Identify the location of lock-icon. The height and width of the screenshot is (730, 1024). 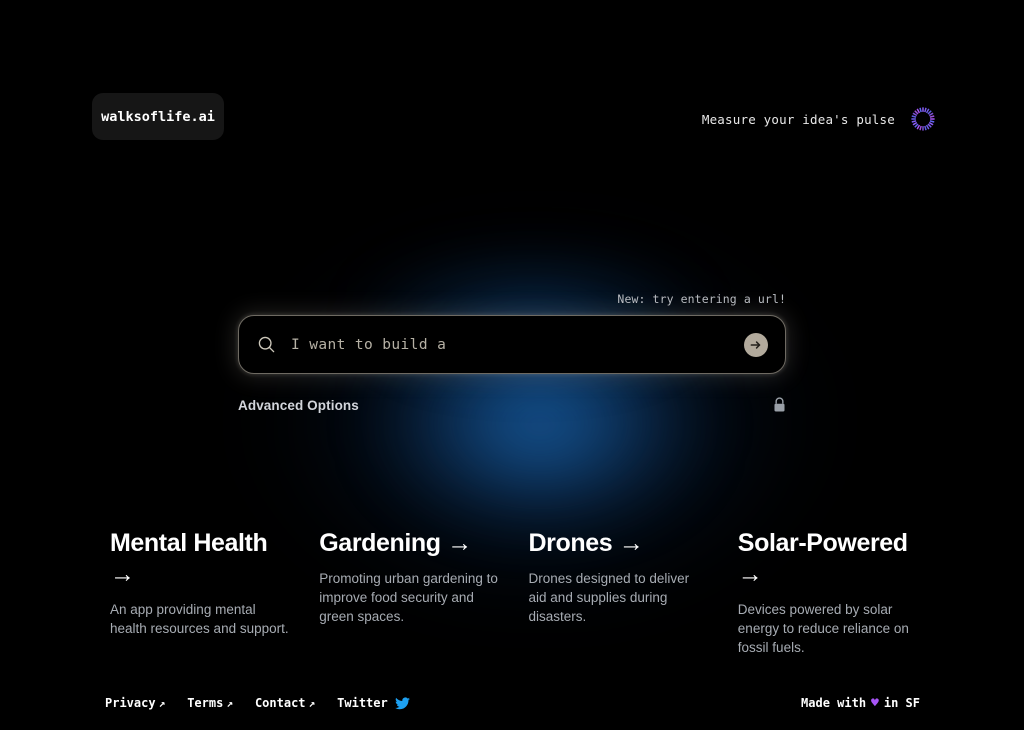
(779, 405).